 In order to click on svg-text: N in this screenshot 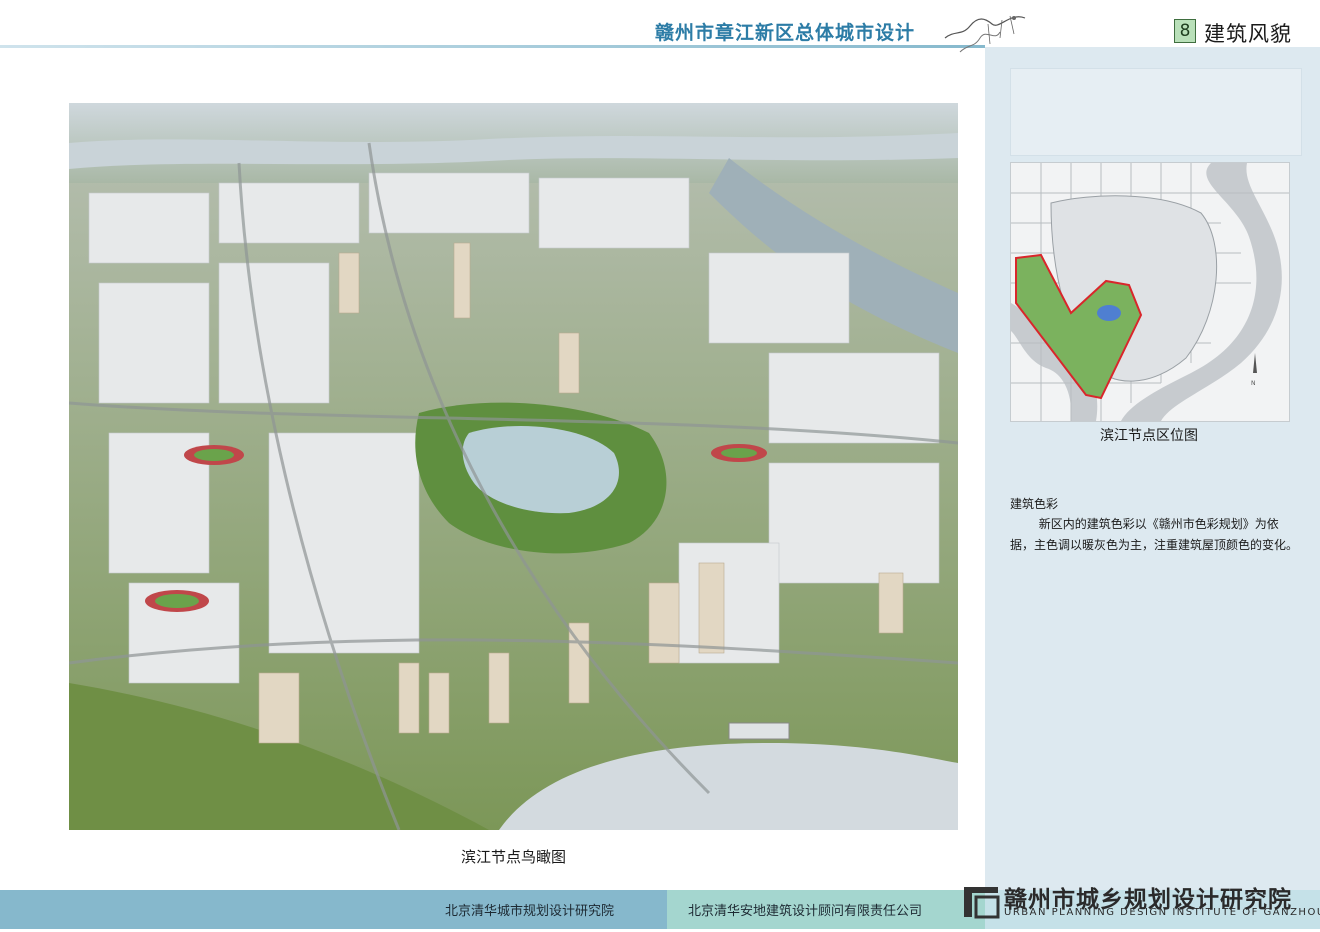, I will do `click(1253, 383)`.